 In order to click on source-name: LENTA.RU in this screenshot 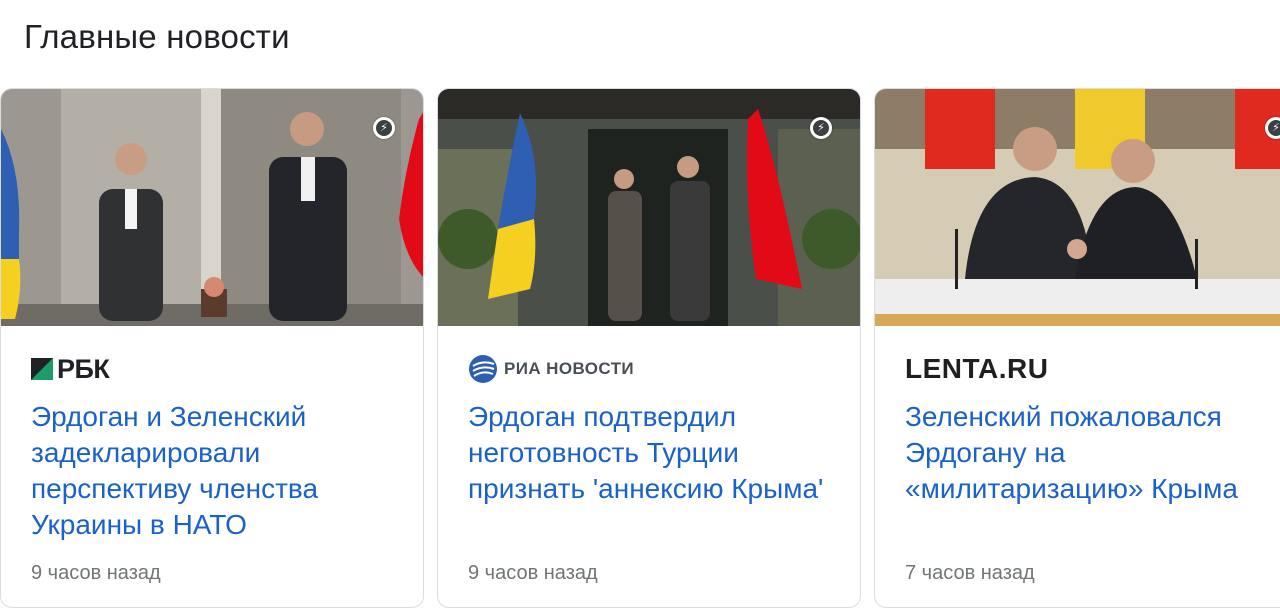, I will do `click(977, 368)`.